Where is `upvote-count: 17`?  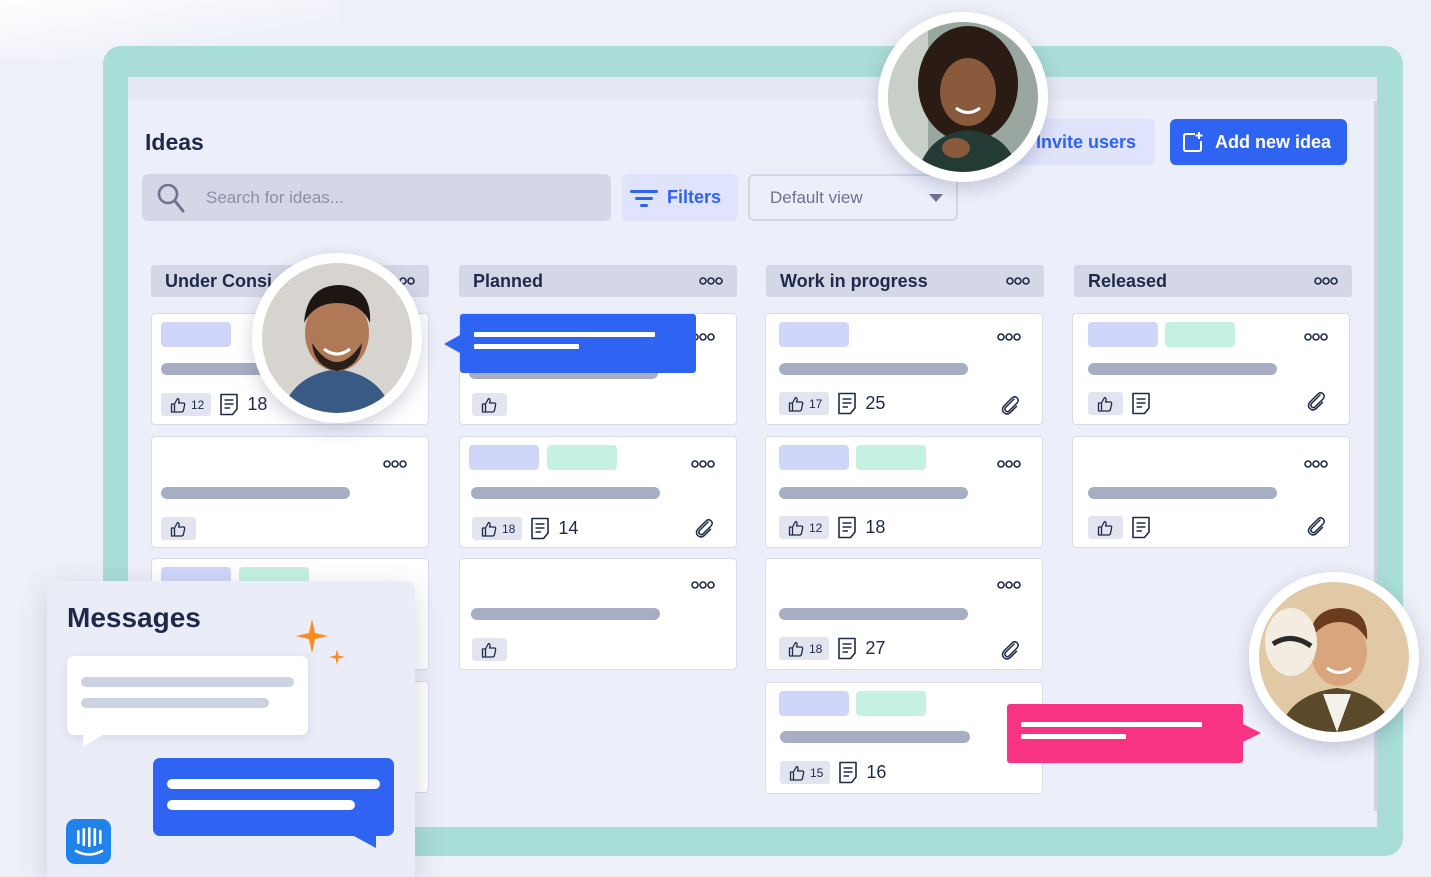
upvote-count: 17 is located at coordinates (816, 403).